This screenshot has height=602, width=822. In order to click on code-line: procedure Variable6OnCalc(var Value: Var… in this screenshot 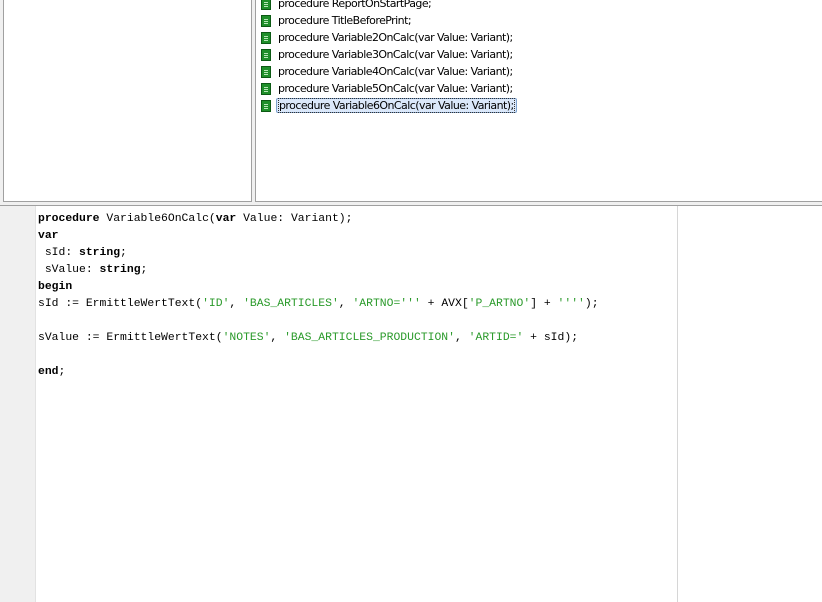, I will do `click(318, 219)`.